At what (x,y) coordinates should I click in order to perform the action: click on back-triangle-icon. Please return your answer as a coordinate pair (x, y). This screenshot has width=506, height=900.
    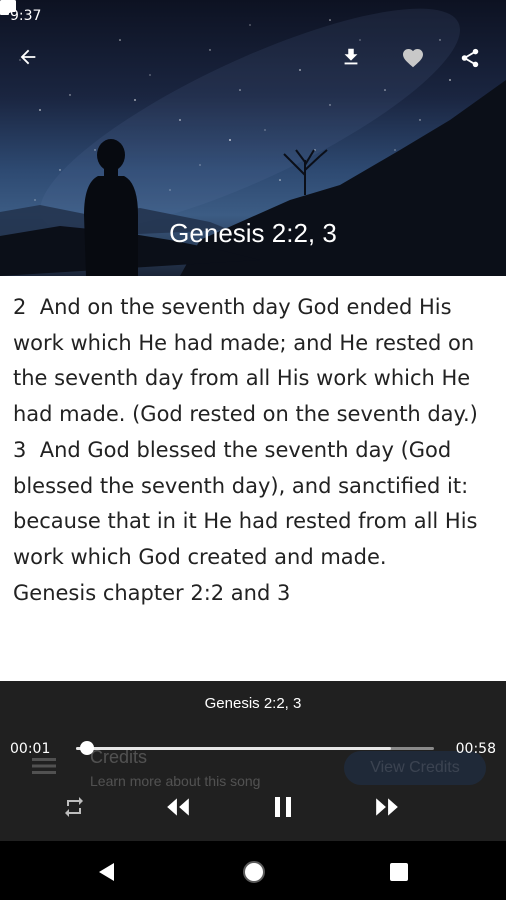
    Looking at the image, I should click on (106, 872).